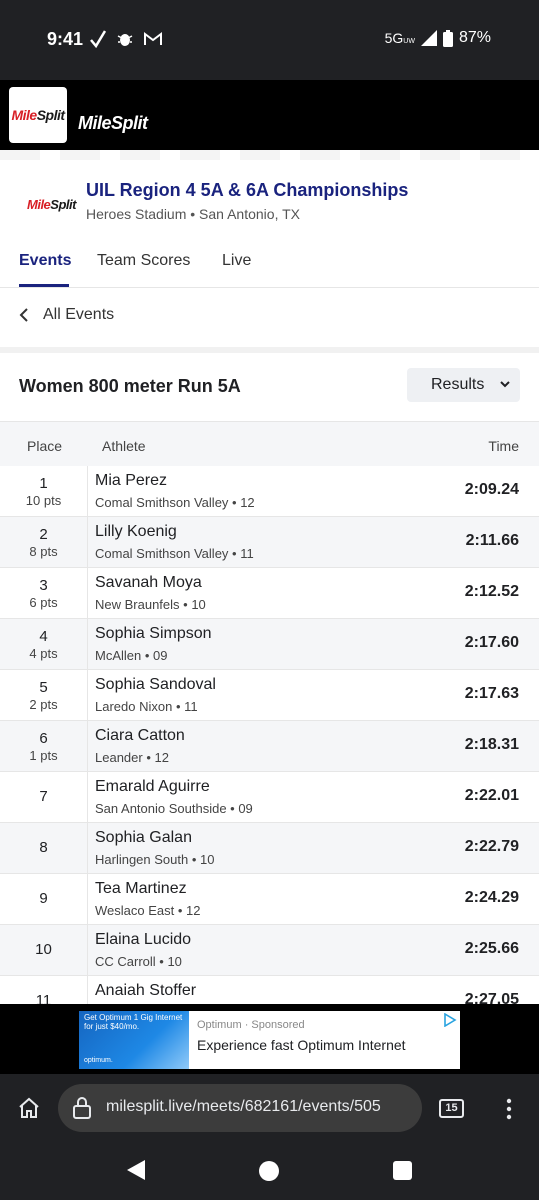  Describe the element at coordinates (243, 1106) in the screenshot. I see `url-text: milesplit.live/meets/682161/events/505` at that location.